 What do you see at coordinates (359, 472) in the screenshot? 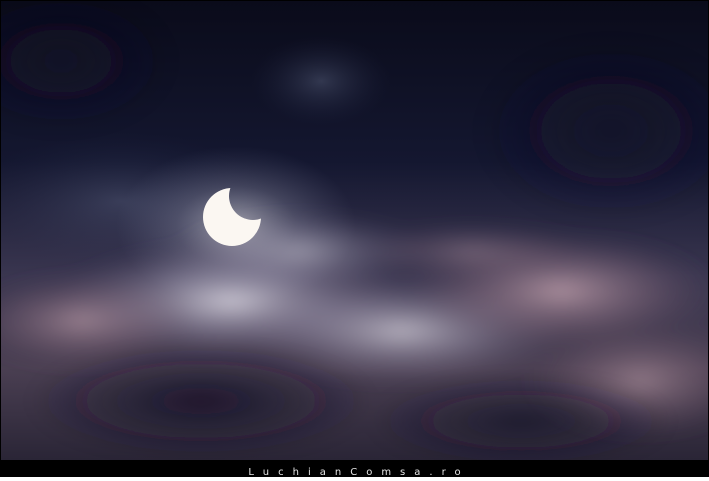
I see `watermark-text: LuchianComsa.ro` at bounding box center [359, 472].